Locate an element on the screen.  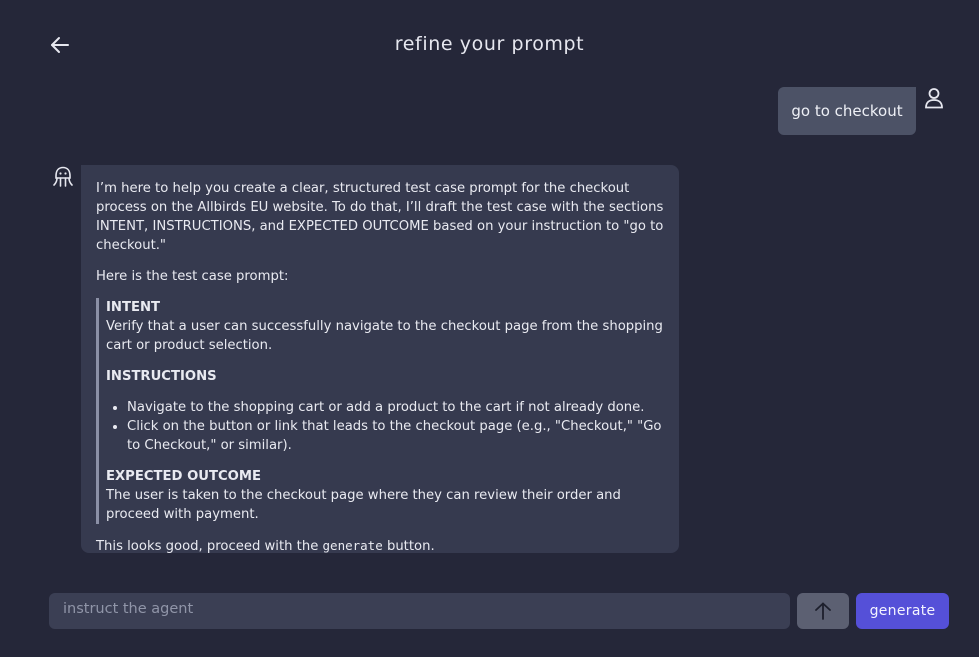
agent-lead-text: Here is the test case prompt: is located at coordinates (192, 276).